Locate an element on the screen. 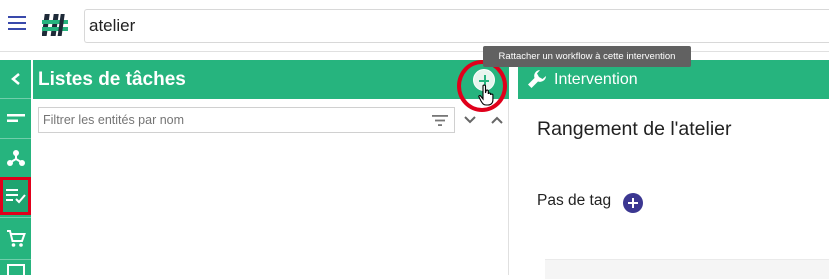 Image resolution: width=829 pixels, height=279 pixels. content-card is located at coordinates (687, 269).